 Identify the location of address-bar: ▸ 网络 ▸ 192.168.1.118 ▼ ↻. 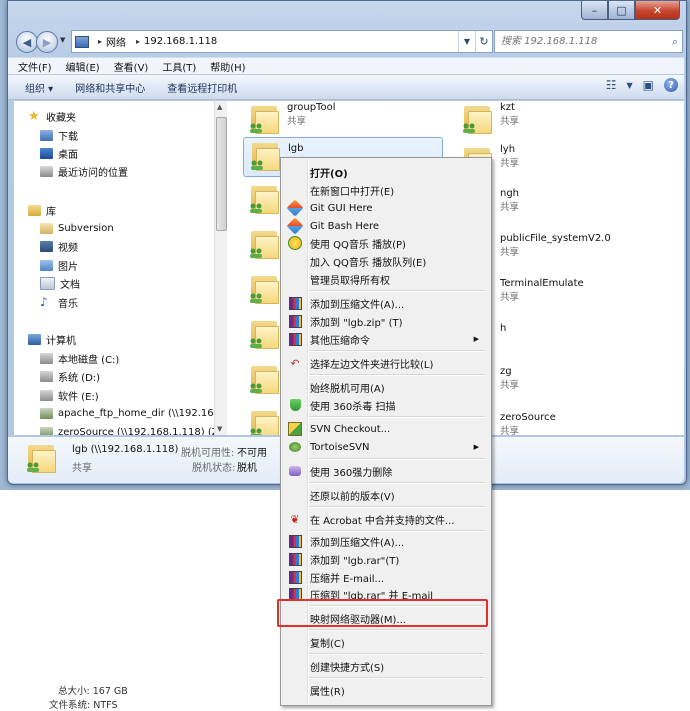
(282, 41).